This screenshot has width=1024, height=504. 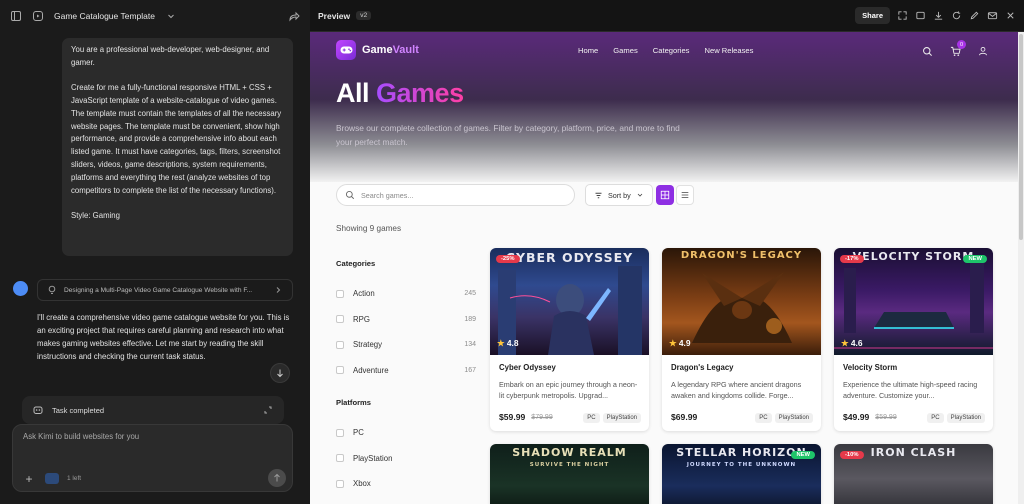 What do you see at coordinates (406, 371) in the screenshot?
I see `category-filter-adventure: Adventure 167` at bounding box center [406, 371].